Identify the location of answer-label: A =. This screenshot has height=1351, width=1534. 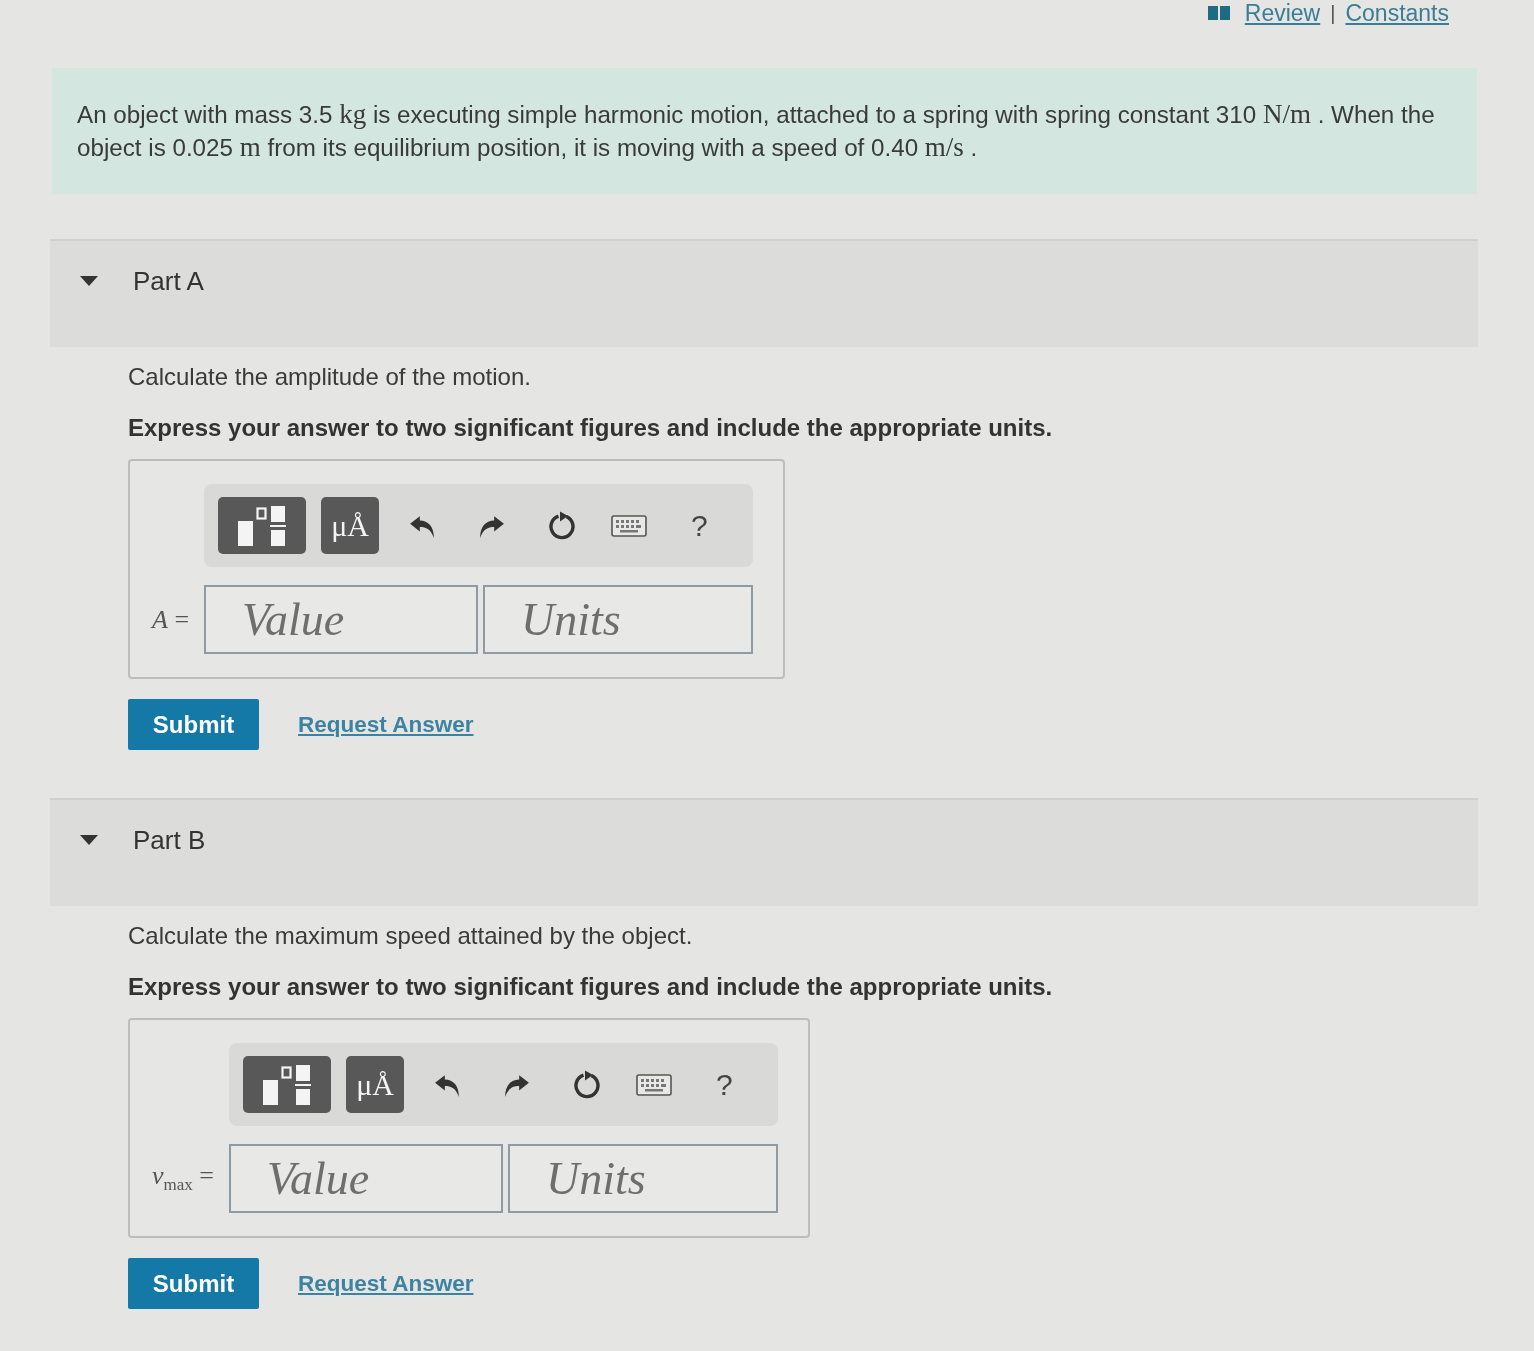
(171, 619).